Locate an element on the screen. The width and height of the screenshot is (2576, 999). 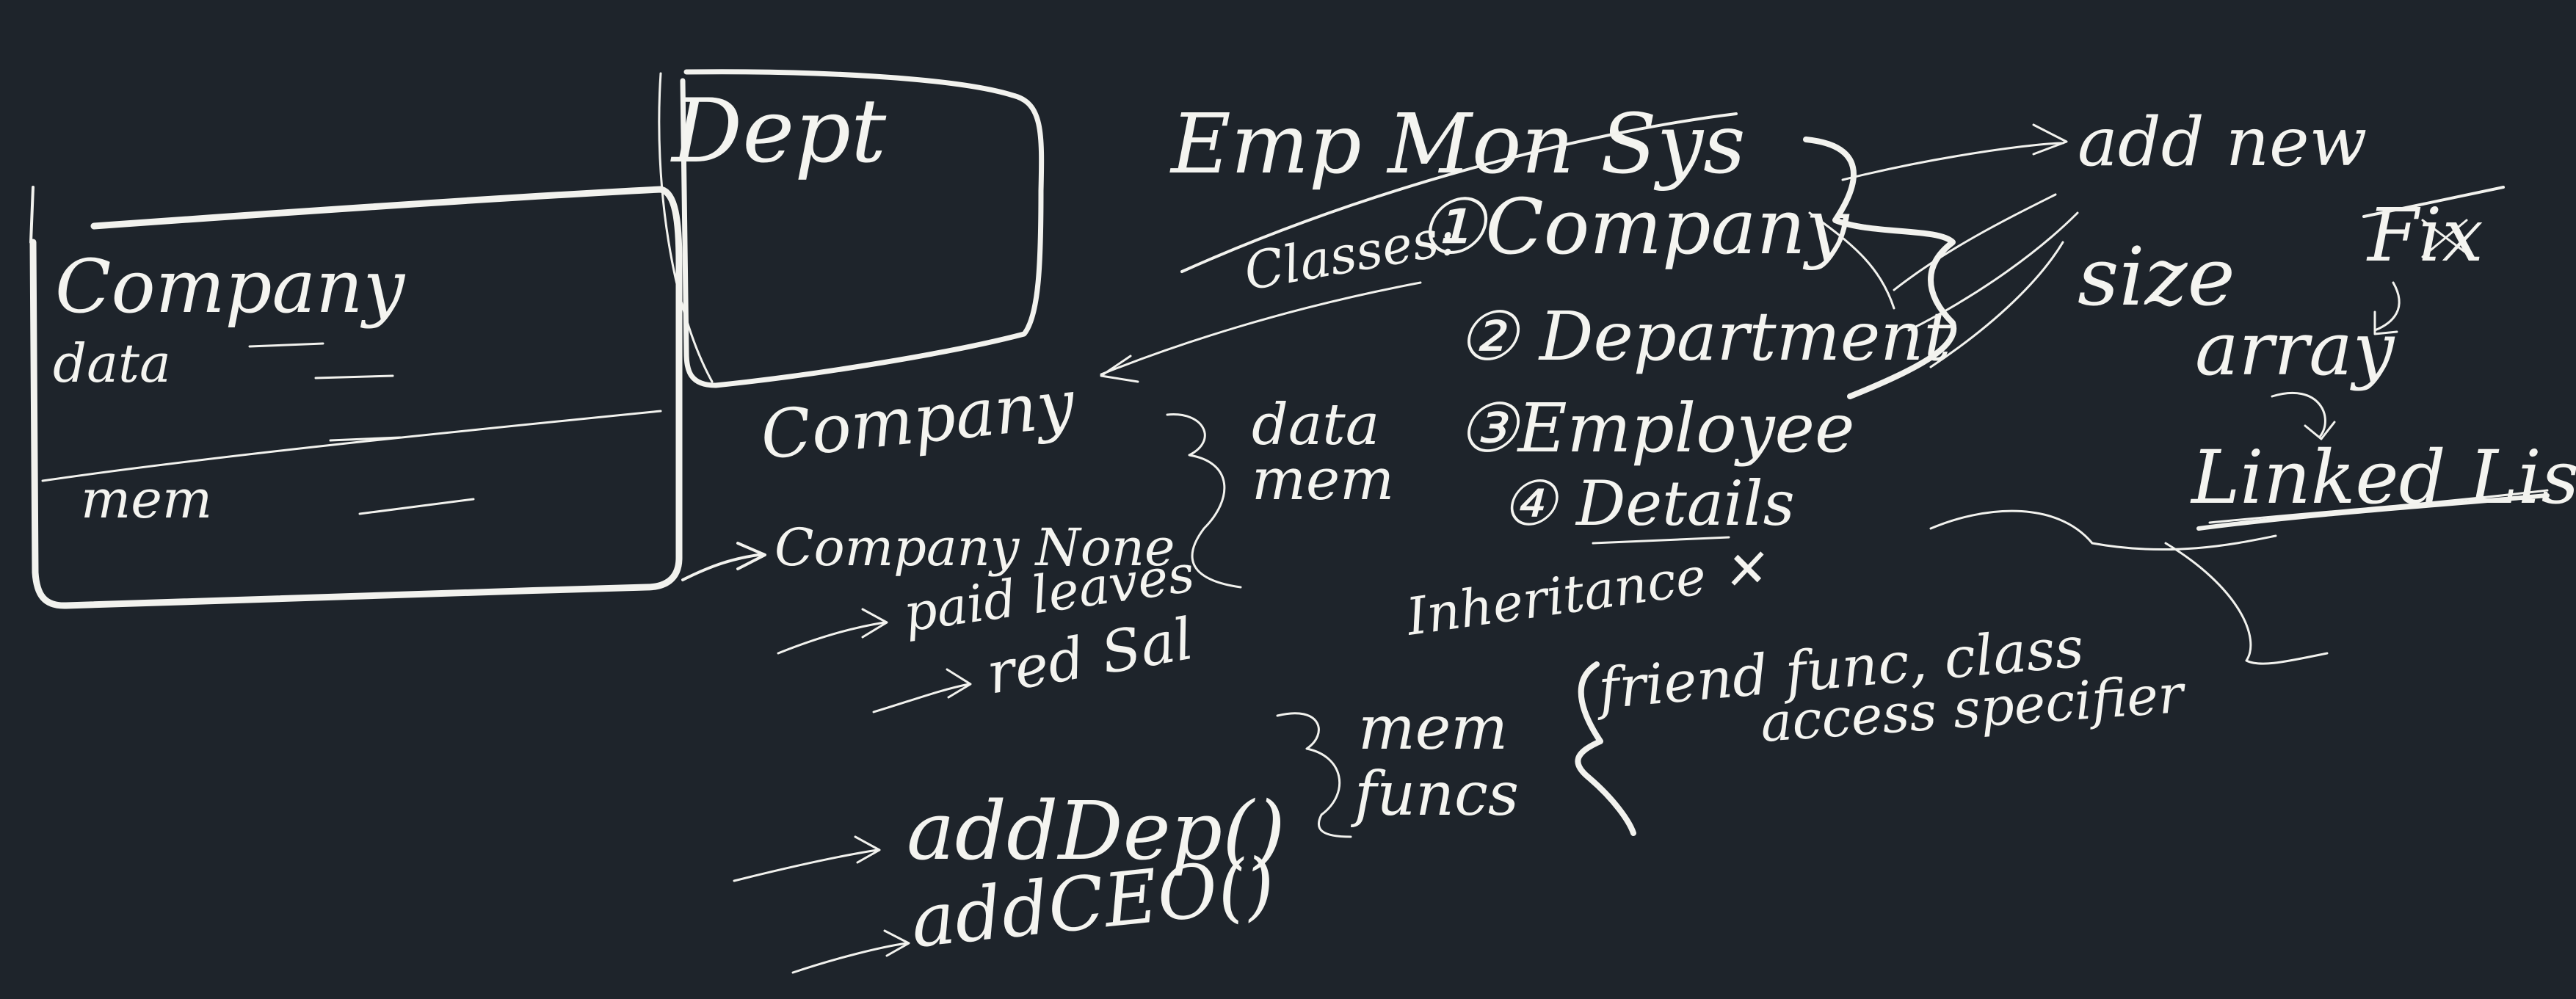
arrow-to-add-ceo is located at coordinates (851, 952).